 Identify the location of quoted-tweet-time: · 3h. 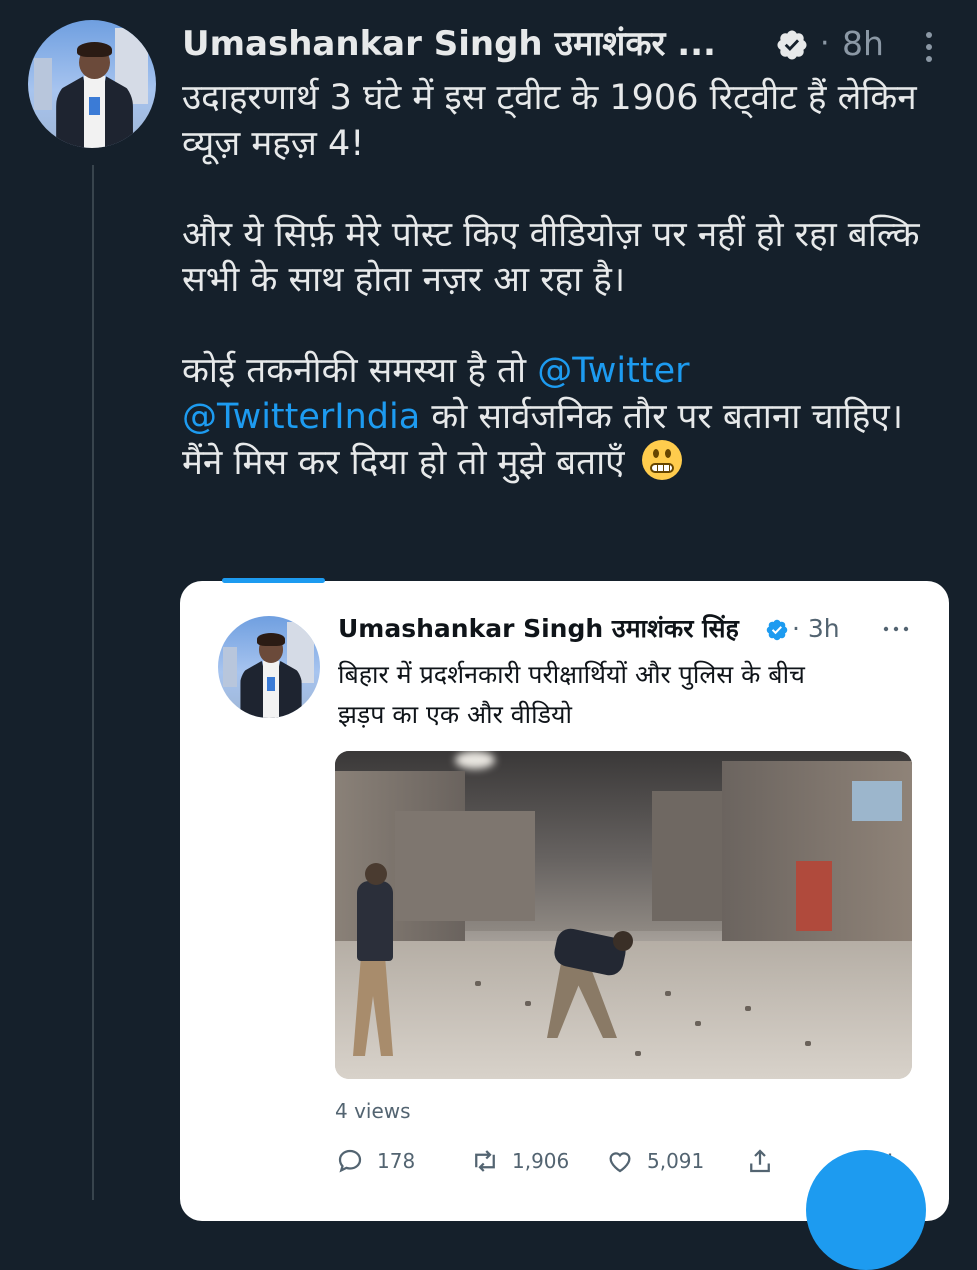
(816, 629).